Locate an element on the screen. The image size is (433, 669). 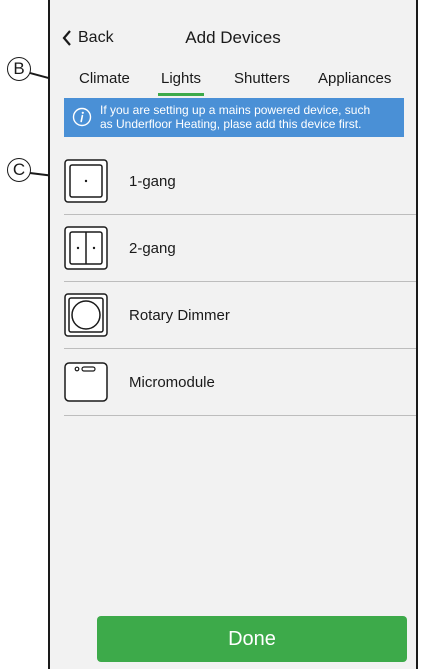
page-title: Add Devices is located at coordinates (233, 37).